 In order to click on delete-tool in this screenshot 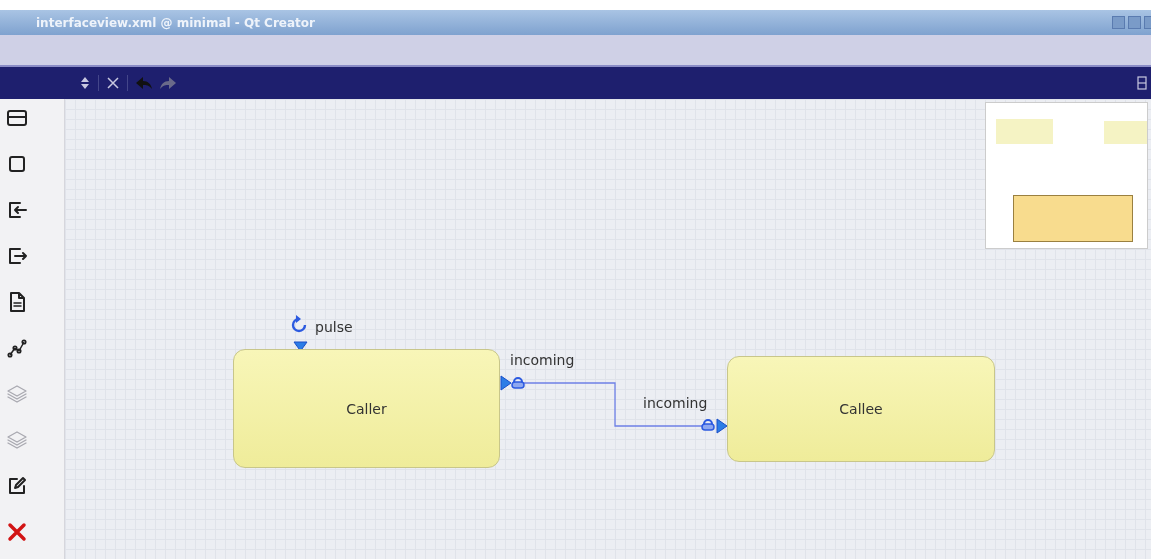, I will do `click(17, 532)`.